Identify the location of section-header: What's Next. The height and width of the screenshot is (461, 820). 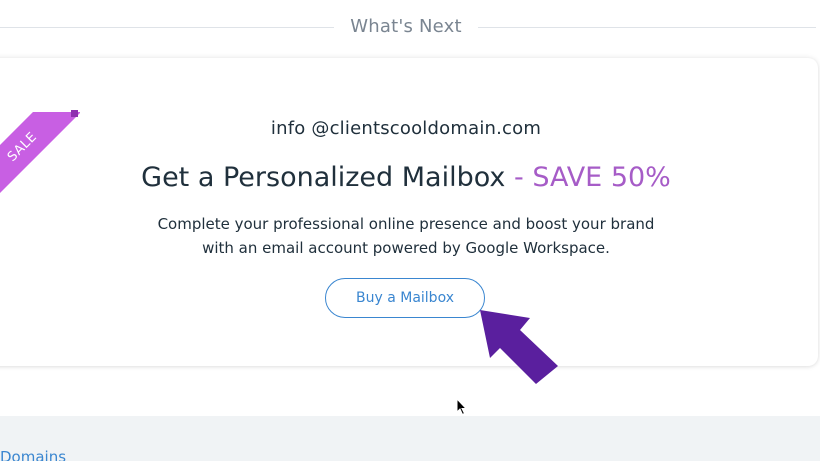
(410, 28).